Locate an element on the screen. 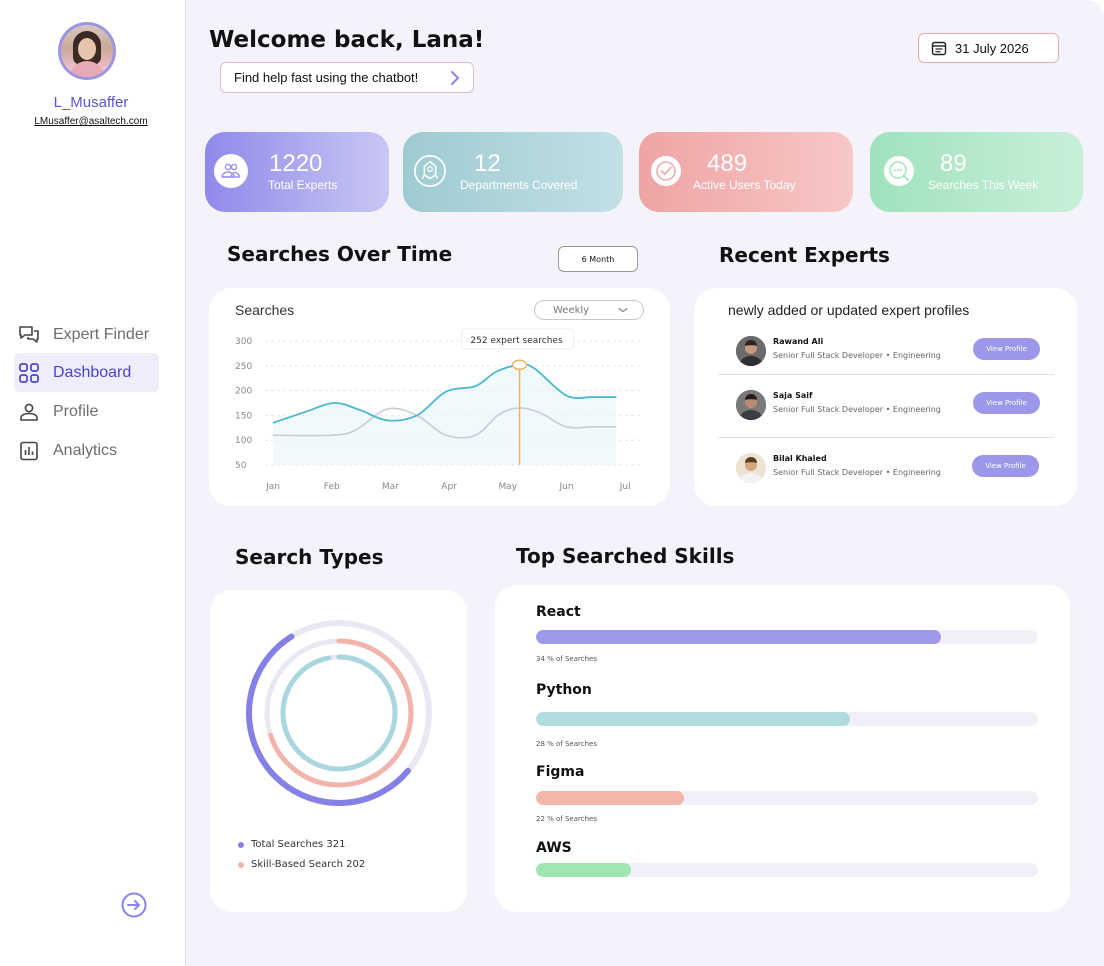 This screenshot has width=1104, height=966. person-icon is located at coordinates (29, 412).